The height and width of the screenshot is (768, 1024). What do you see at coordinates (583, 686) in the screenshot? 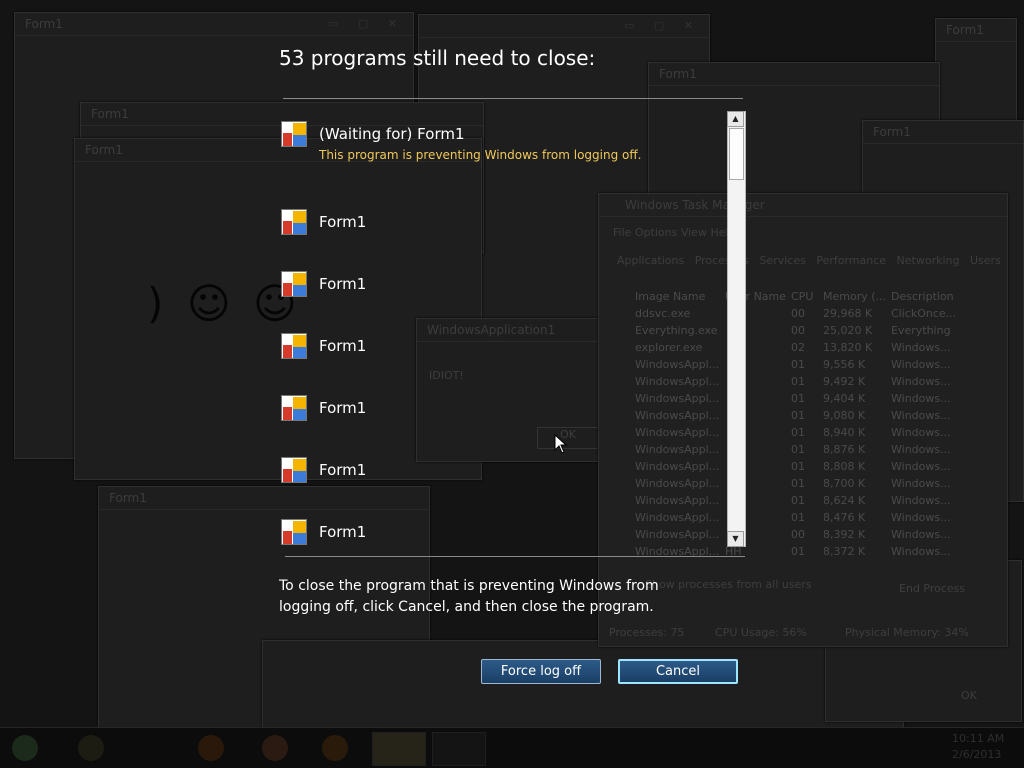
I see `background-window` at bounding box center [583, 686].